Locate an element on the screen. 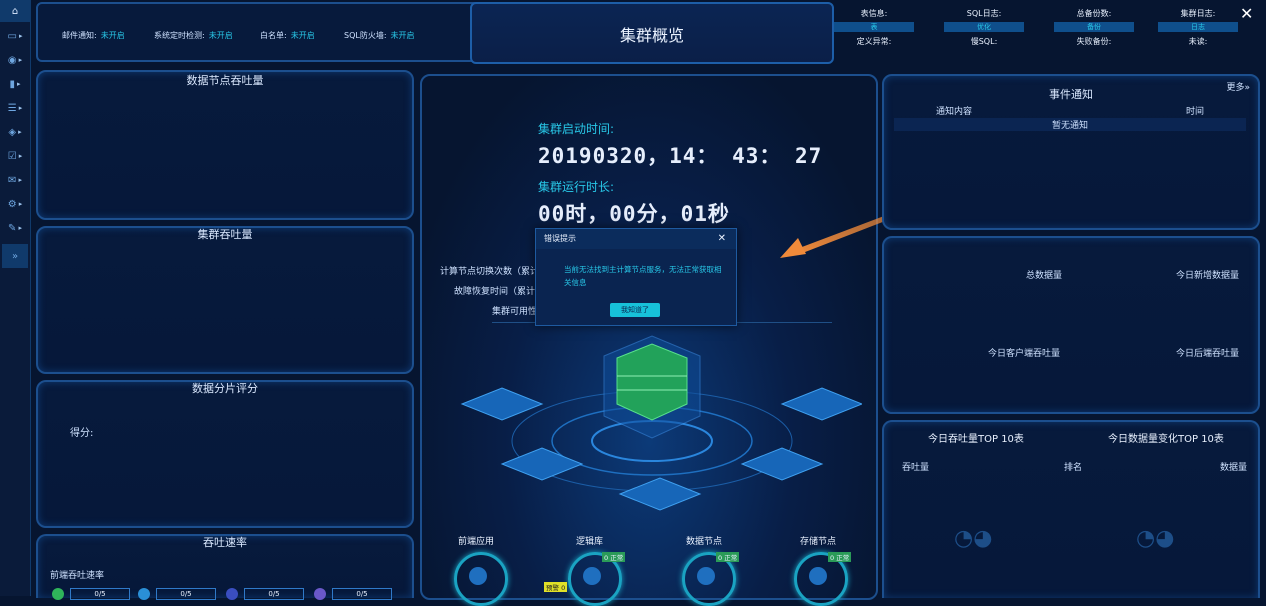 The image size is (1266, 606). chart-icon: ▮ ▸ is located at coordinates (15, 84).